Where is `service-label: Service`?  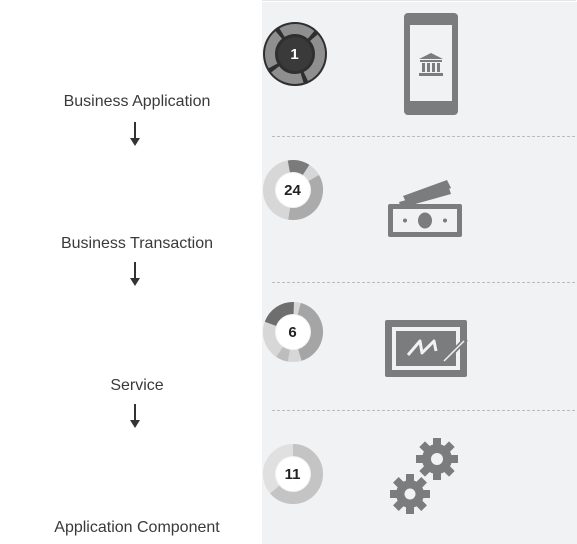 service-label: Service is located at coordinates (137, 385).